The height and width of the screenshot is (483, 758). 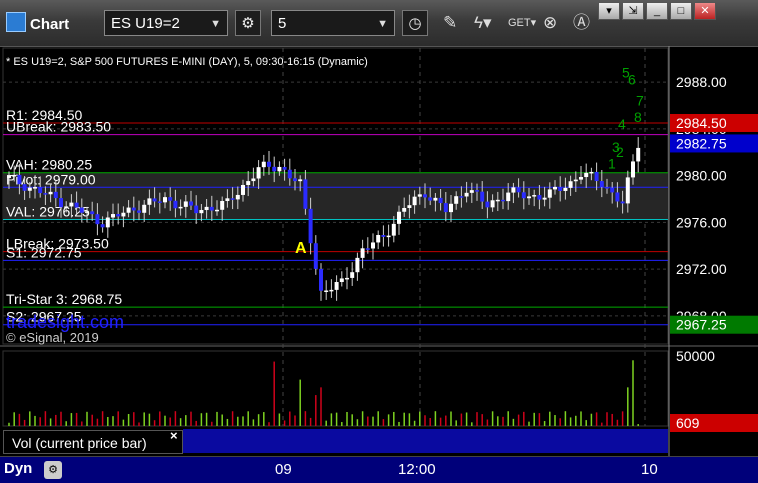 I want to click on volume-legend-strip, so click(x=425, y=441).